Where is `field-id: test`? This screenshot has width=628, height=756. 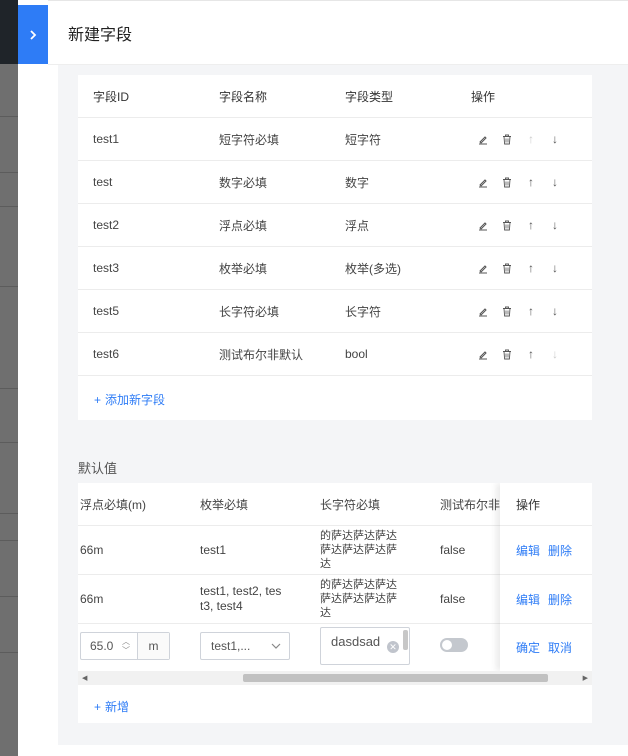
field-id: test is located at coordinates (103, 182).